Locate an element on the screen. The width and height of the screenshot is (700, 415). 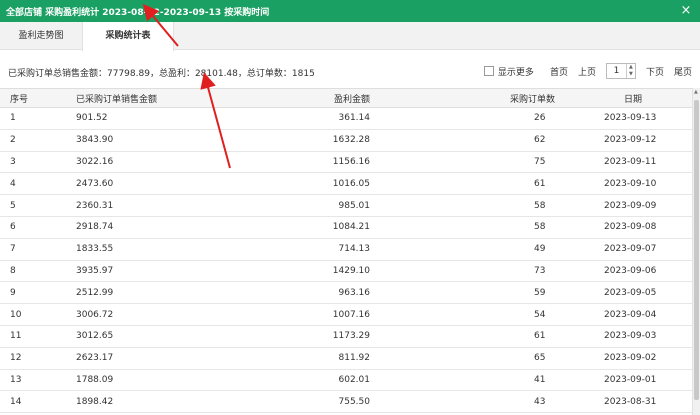
show-more-label: 显示更多 is located at coordinates (515, 72).